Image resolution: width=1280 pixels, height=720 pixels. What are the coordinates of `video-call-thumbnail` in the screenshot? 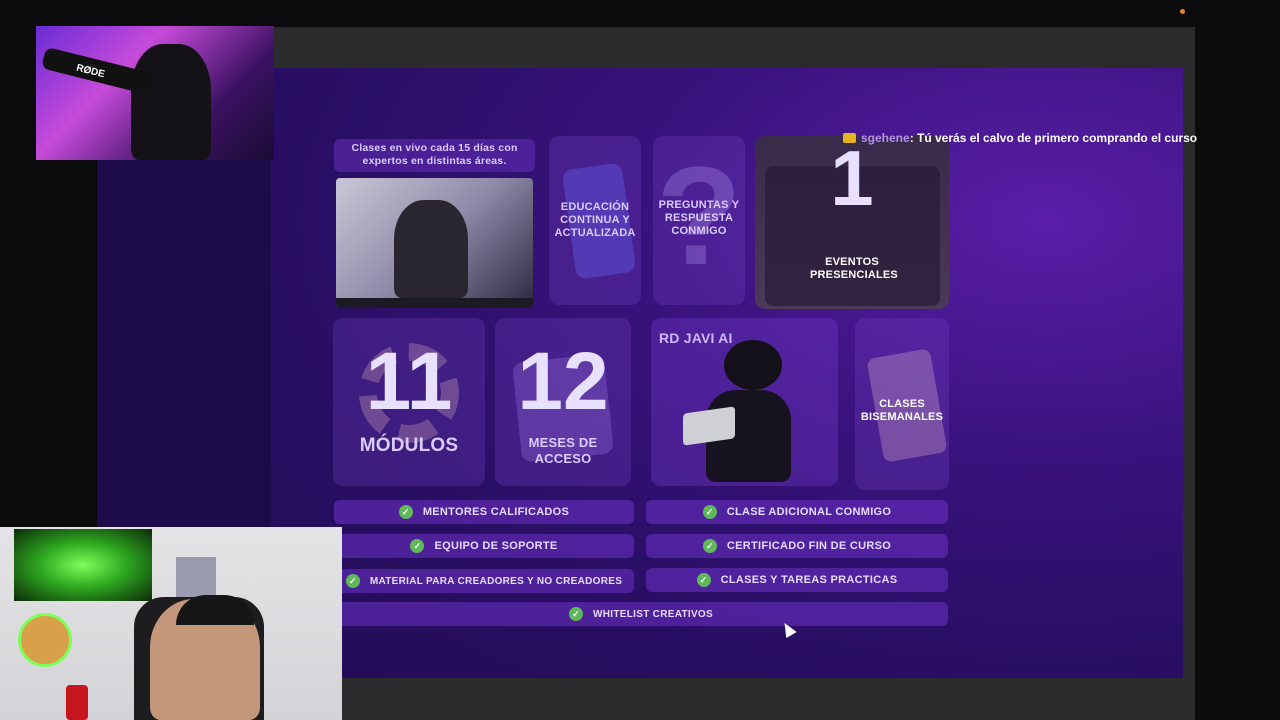 It's located at (434, 243).